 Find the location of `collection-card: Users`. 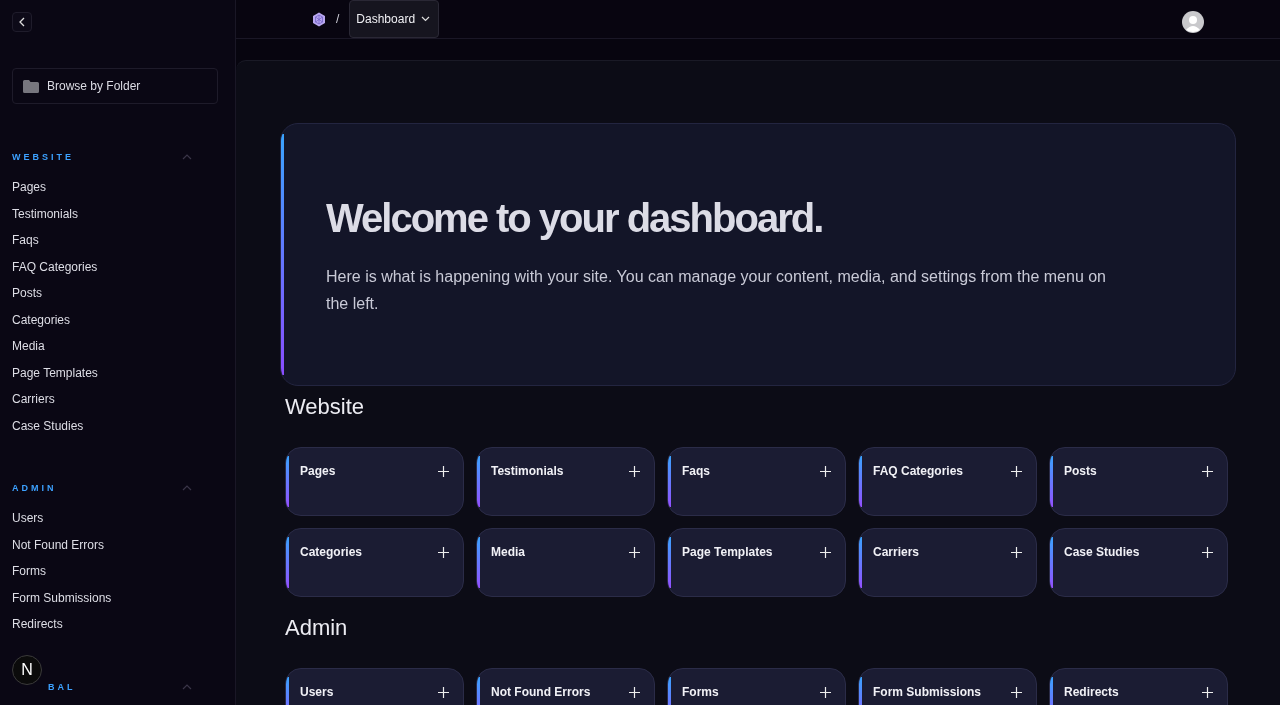

collection-card: Users is located at coordinates (374, 686).